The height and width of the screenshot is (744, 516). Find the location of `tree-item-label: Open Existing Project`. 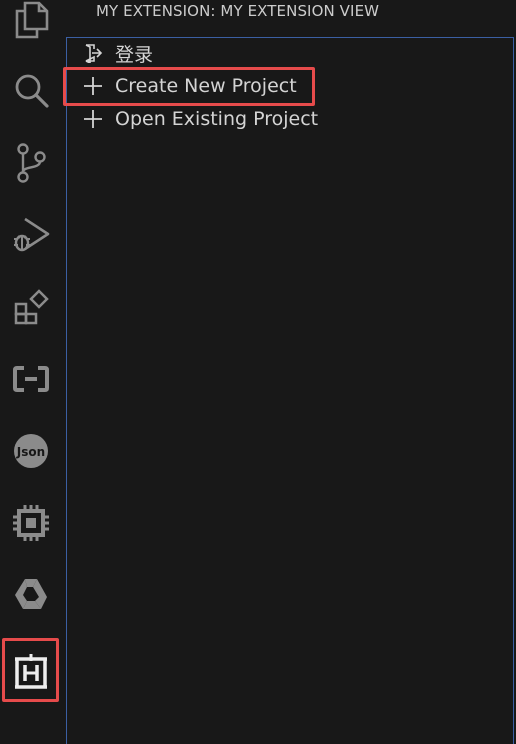

tree-item-label: Open Existing Project is located at coordinates (217, 119).